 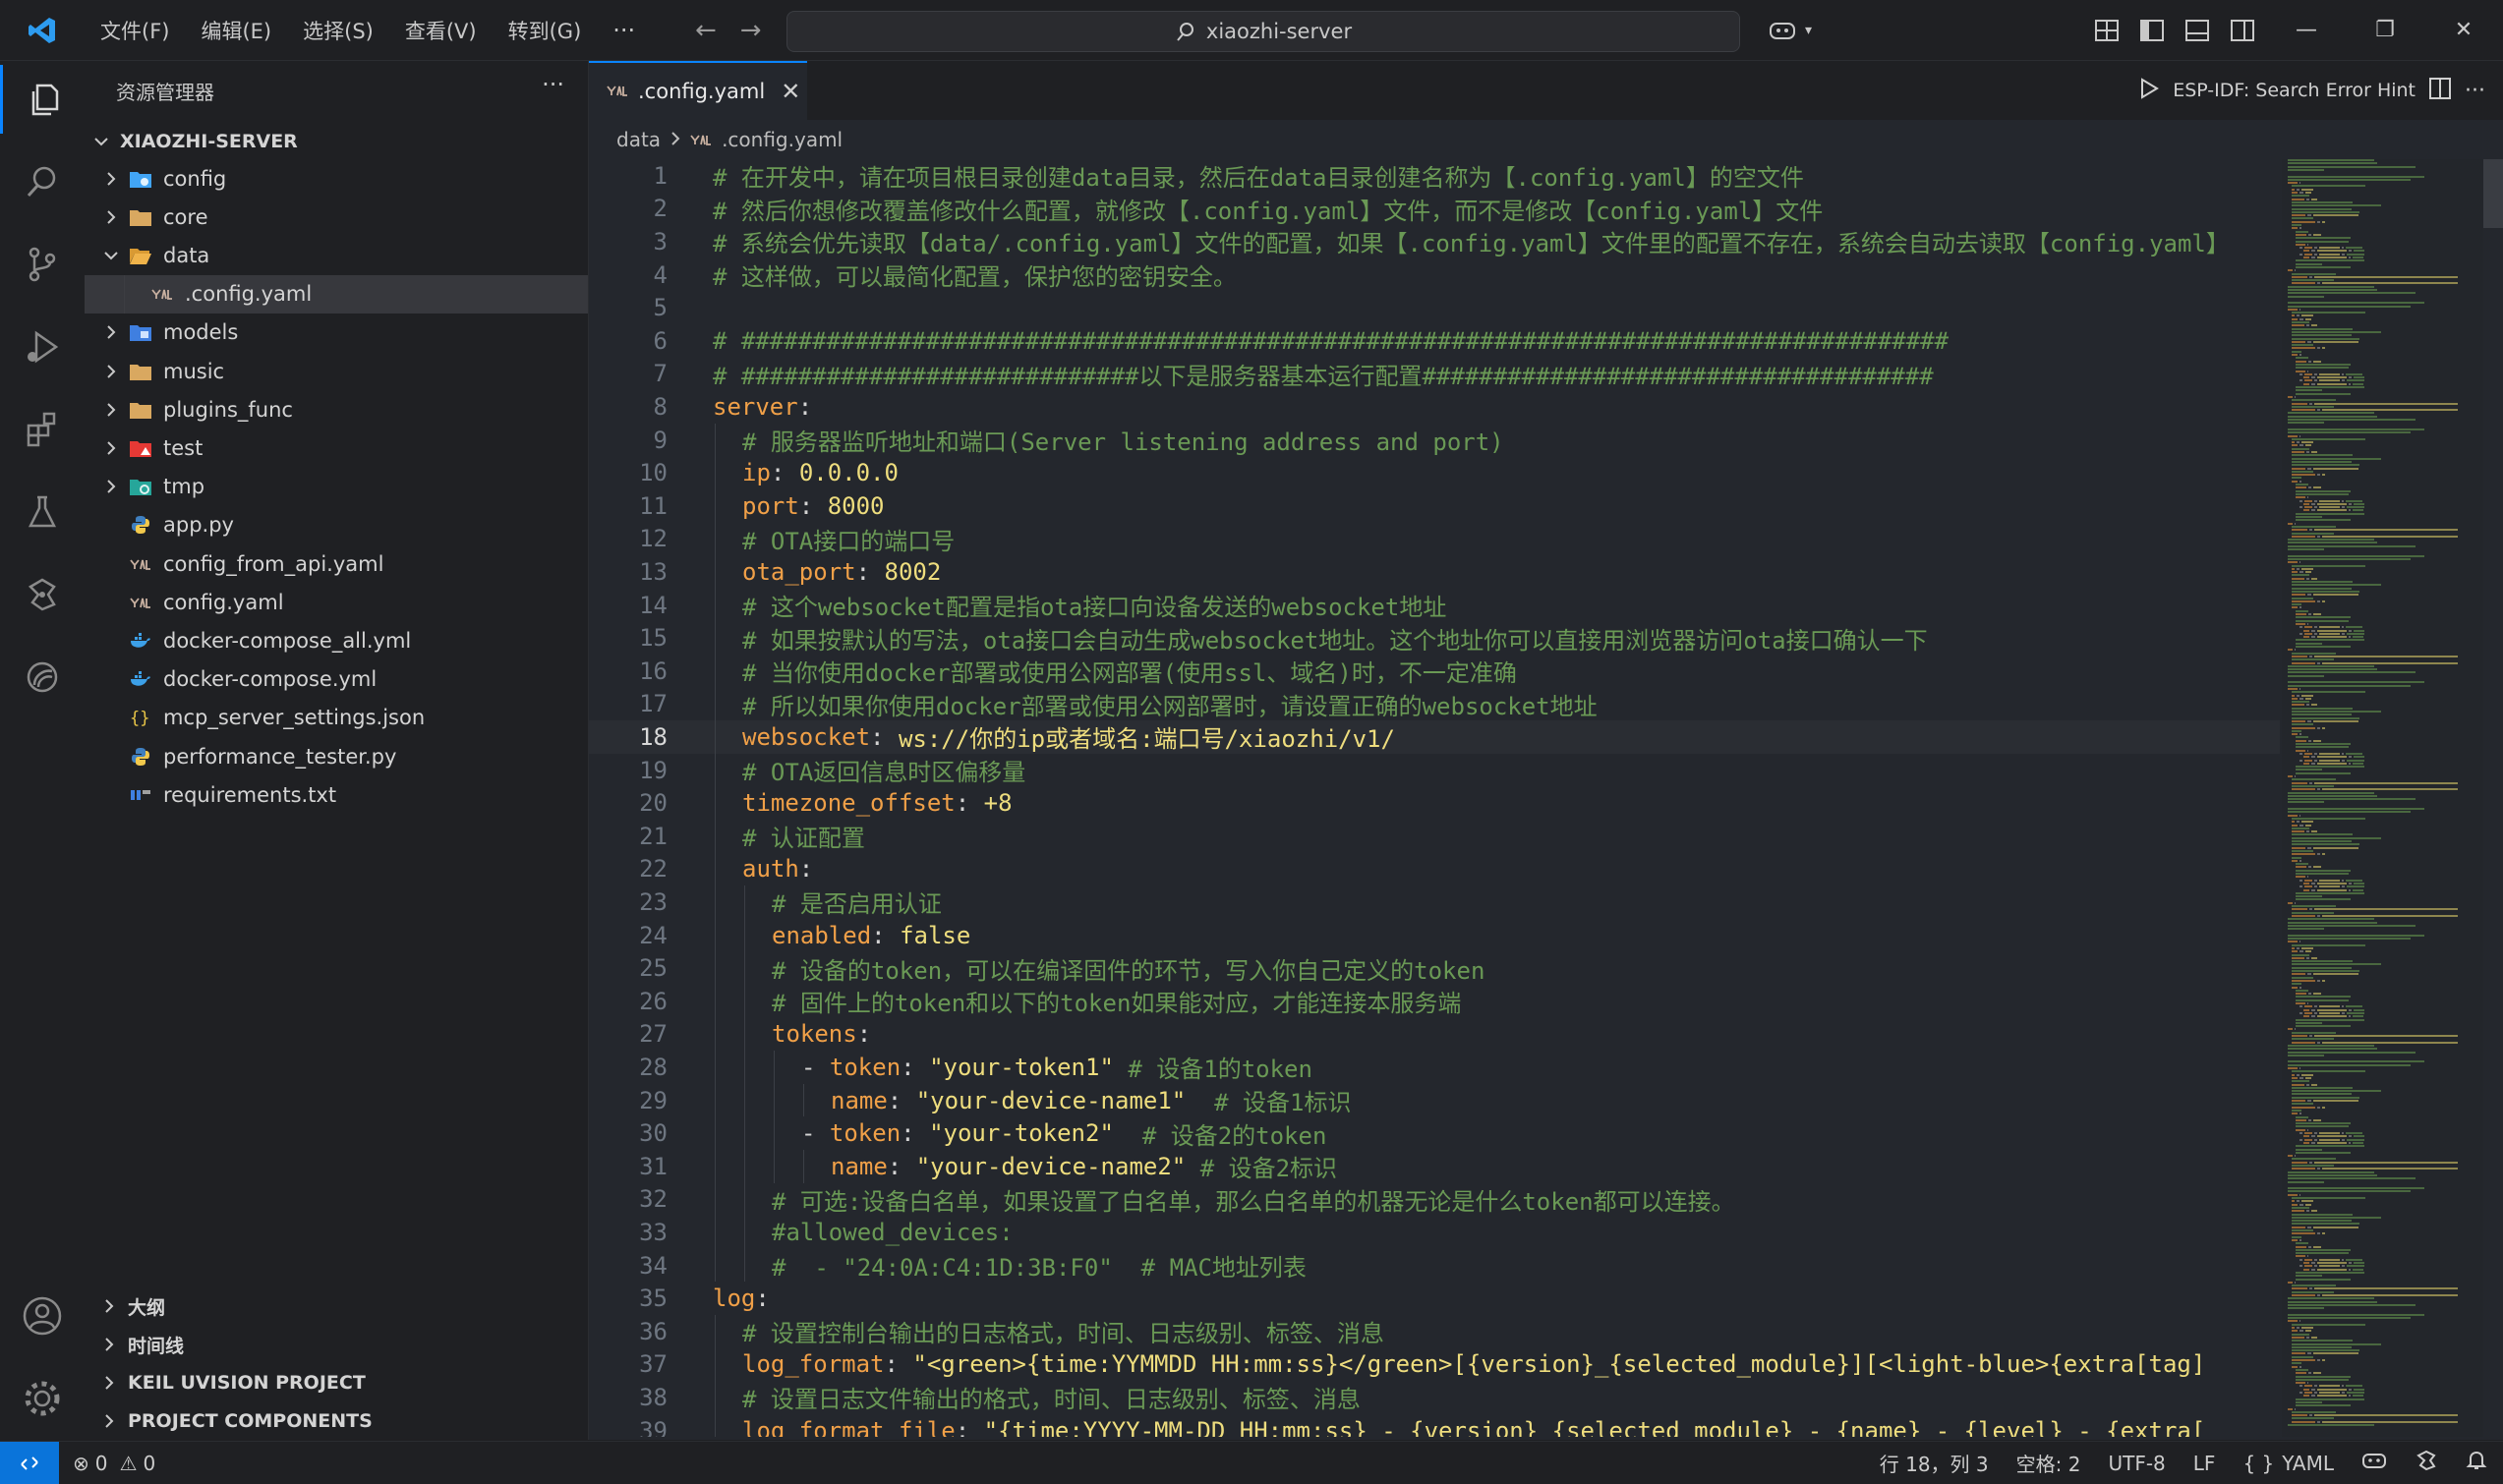 I want to click on code-line: 33 #allowed_devices:, so click(x=1434, y=1232).